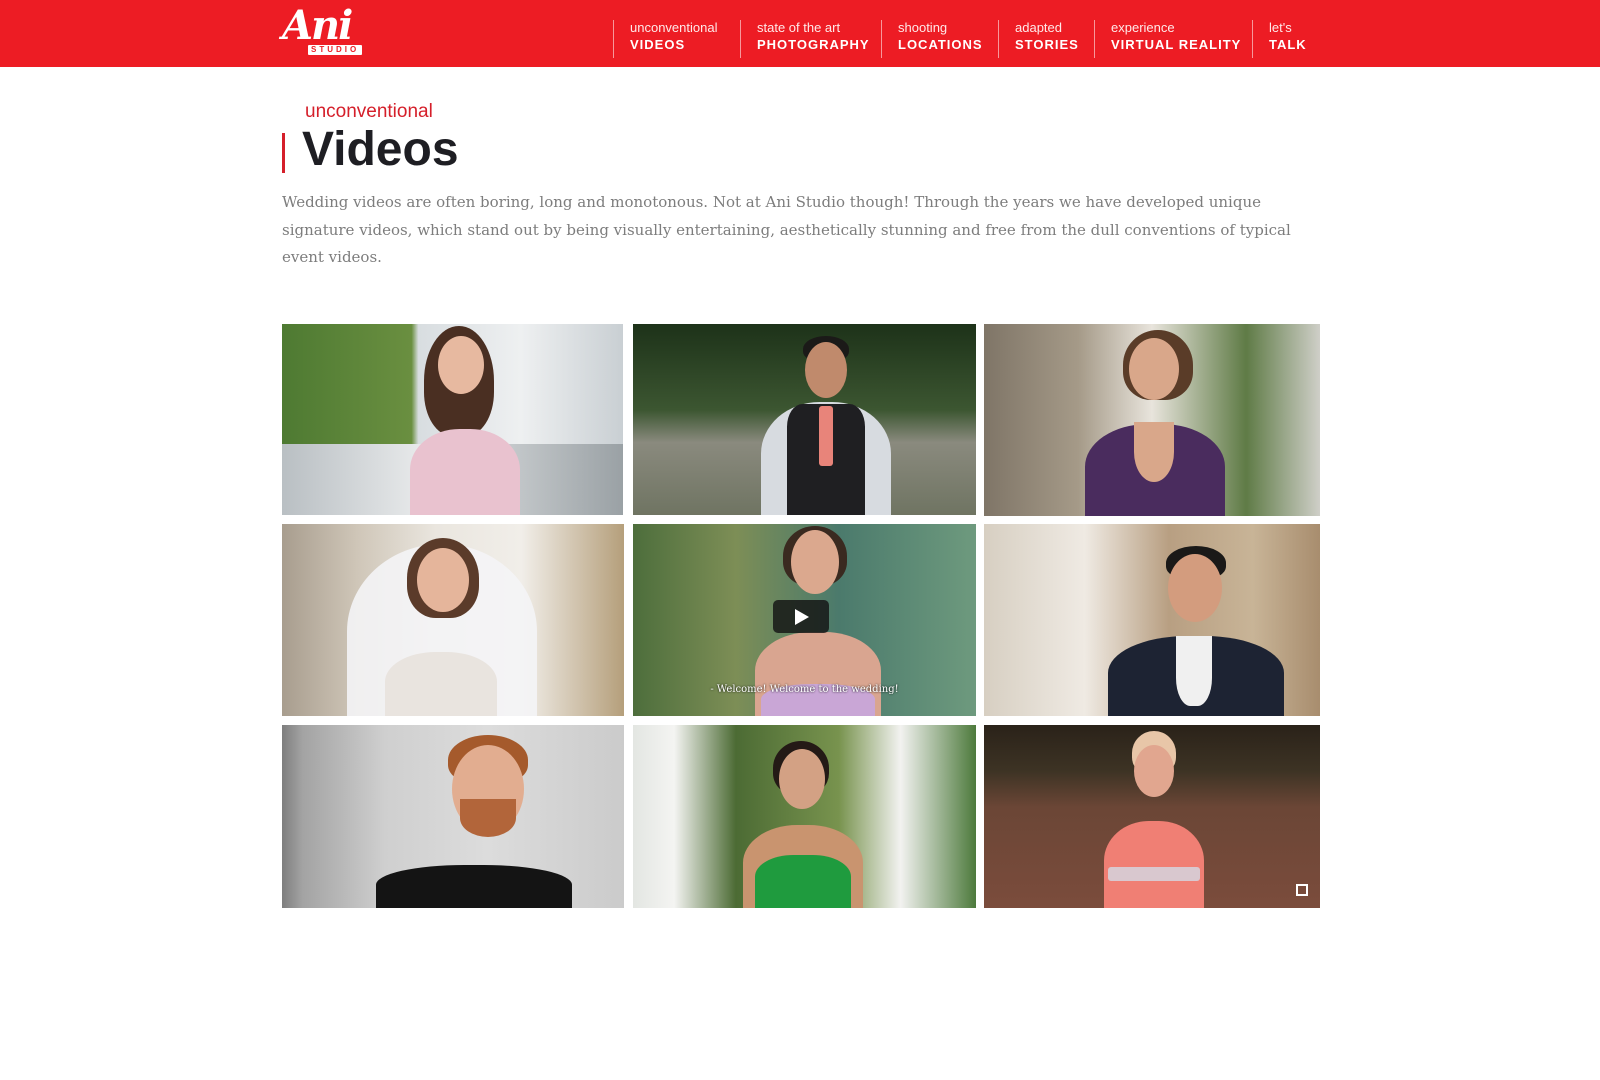 The width and height of the screenshot is (1600, 1080). What do you see at coordinates (1302, 890) in the screenshot?
I see `fullscreen-icon` at bounding box center [1302, 890].